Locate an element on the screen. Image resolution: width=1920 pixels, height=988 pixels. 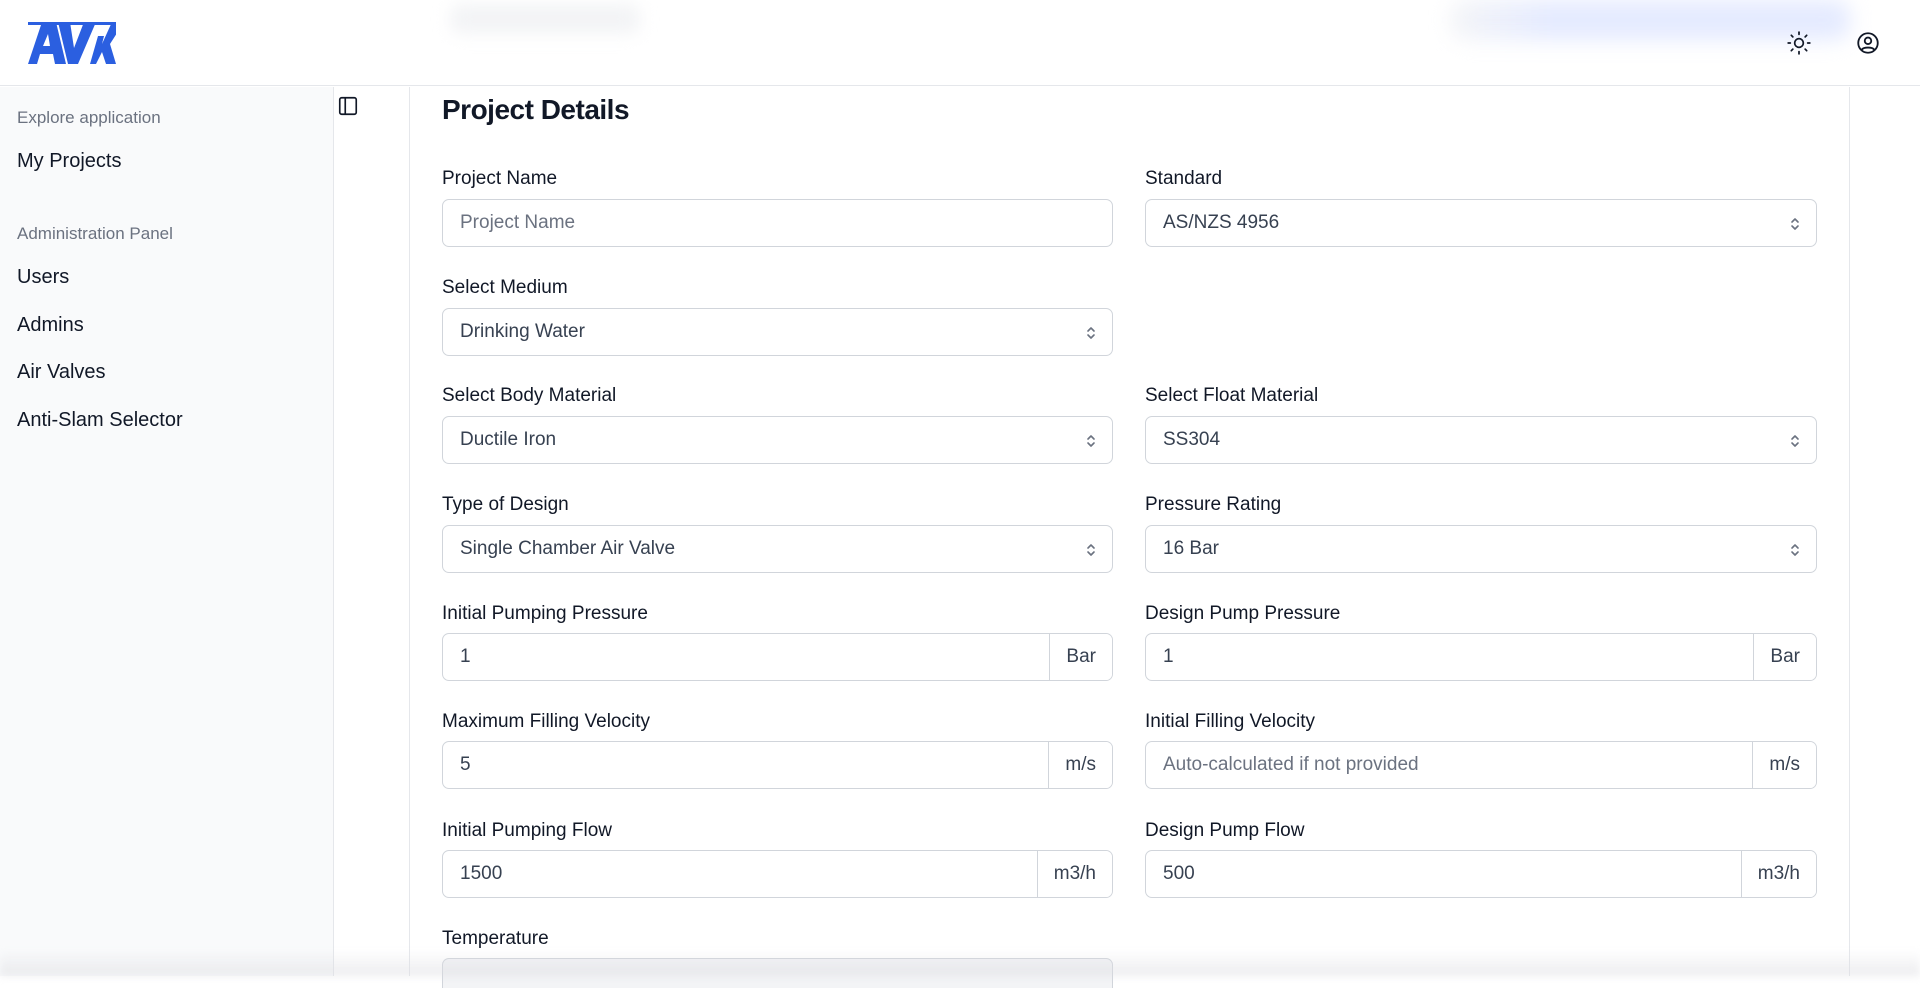
initial-pumping-pressure-label: Initial Pumping Pressure is located at coordinates (545, 613).